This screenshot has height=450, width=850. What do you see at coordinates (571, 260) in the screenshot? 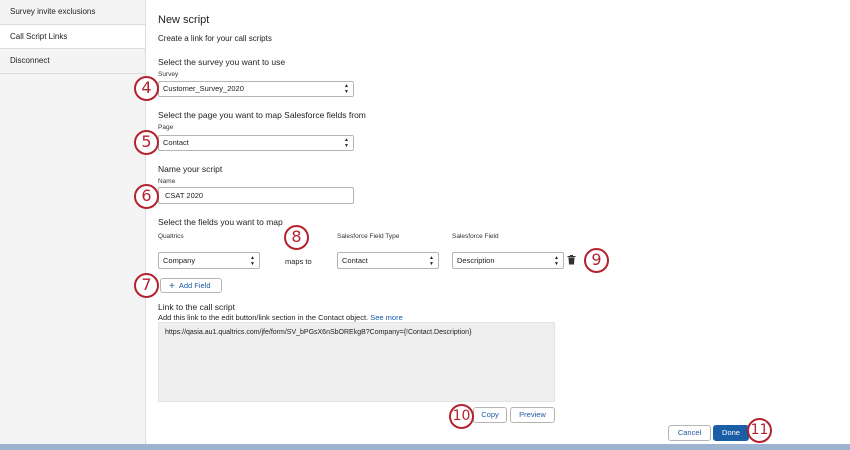
I see `trash-icon` at bounding box center [571, 260].